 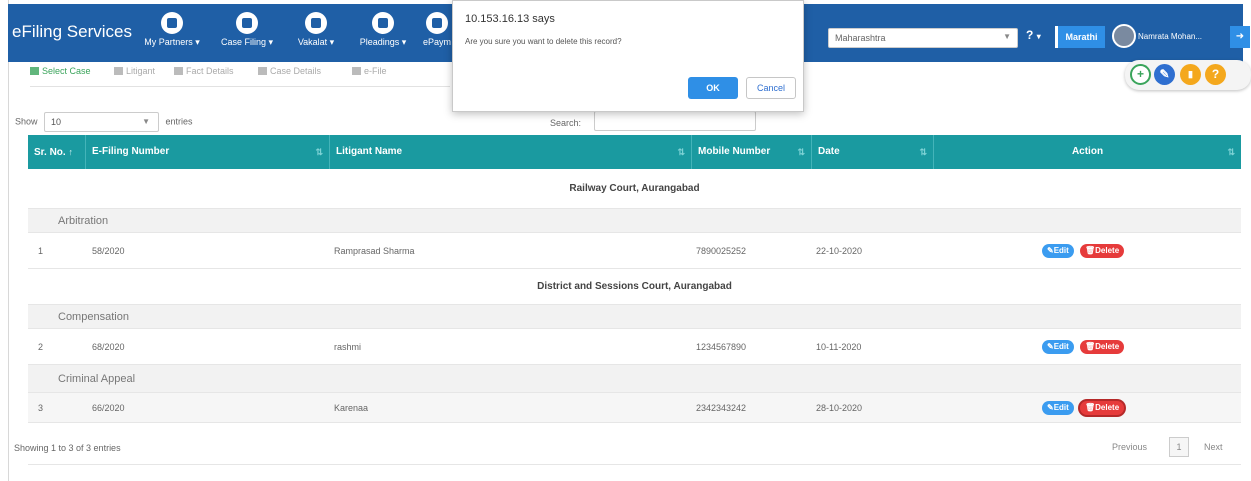 I want to click on nav-label: Pleadings ▾, so click(x=383, y=42).